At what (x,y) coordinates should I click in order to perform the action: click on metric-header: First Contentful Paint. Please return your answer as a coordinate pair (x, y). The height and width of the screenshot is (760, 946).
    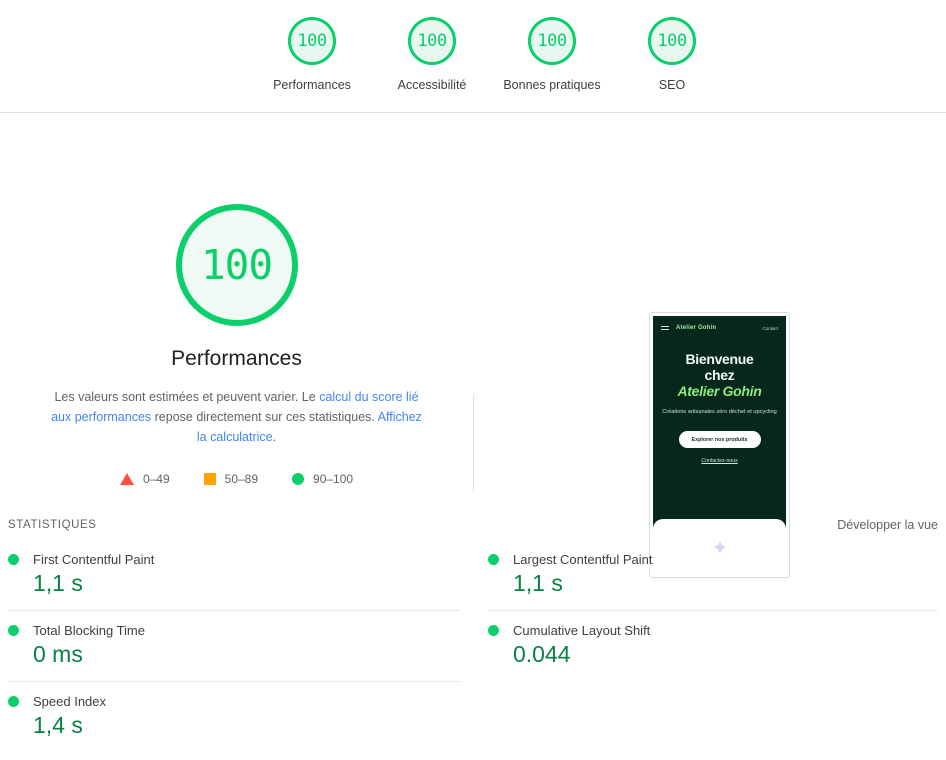
    Looking at the image, I should click on (234, 559).